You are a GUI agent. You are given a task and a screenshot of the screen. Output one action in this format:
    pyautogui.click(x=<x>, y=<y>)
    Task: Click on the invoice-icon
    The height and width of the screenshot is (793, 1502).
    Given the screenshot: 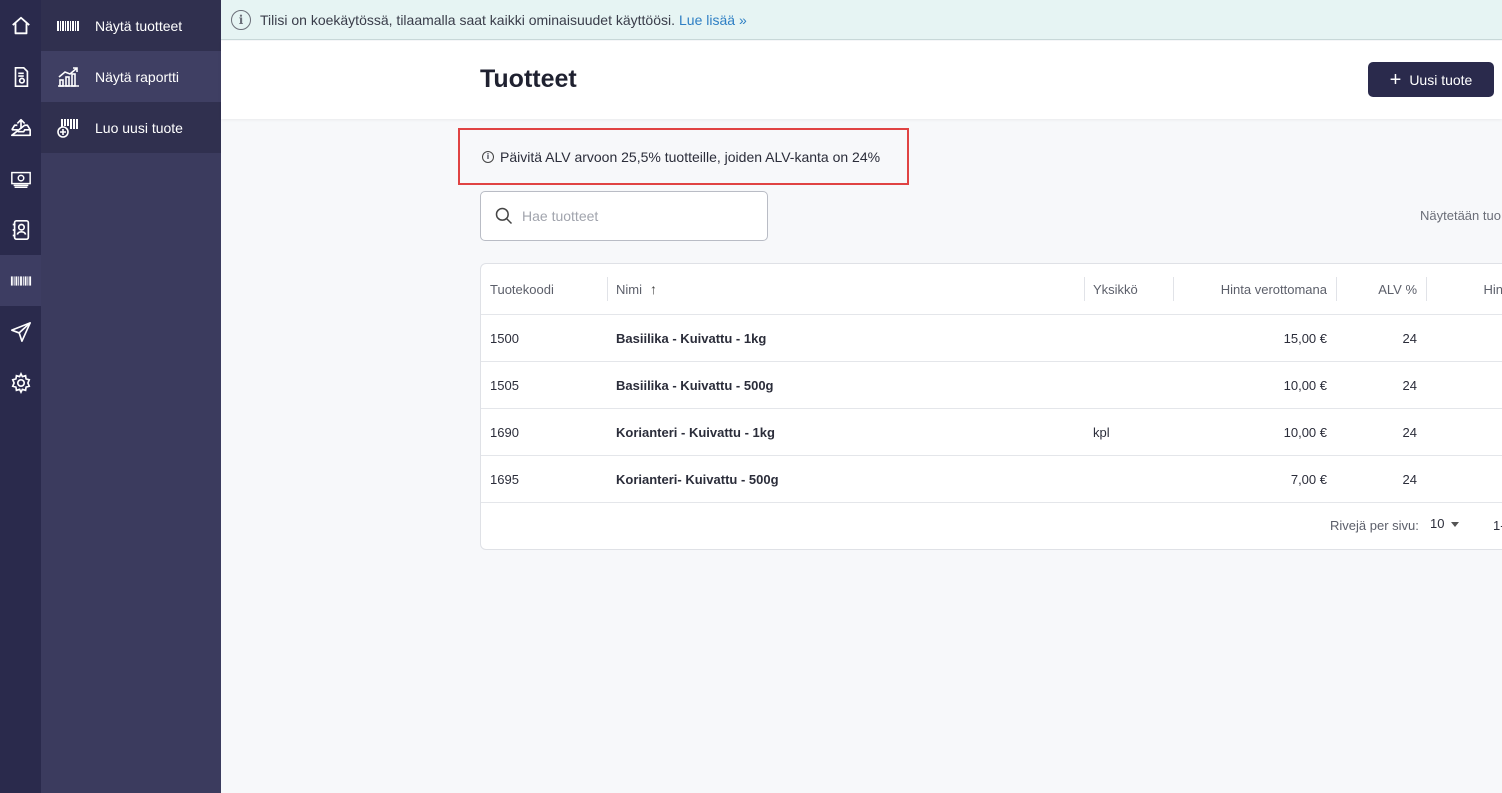 What is the action you would take?
    pyautogui.click(x=21, y=76)
    